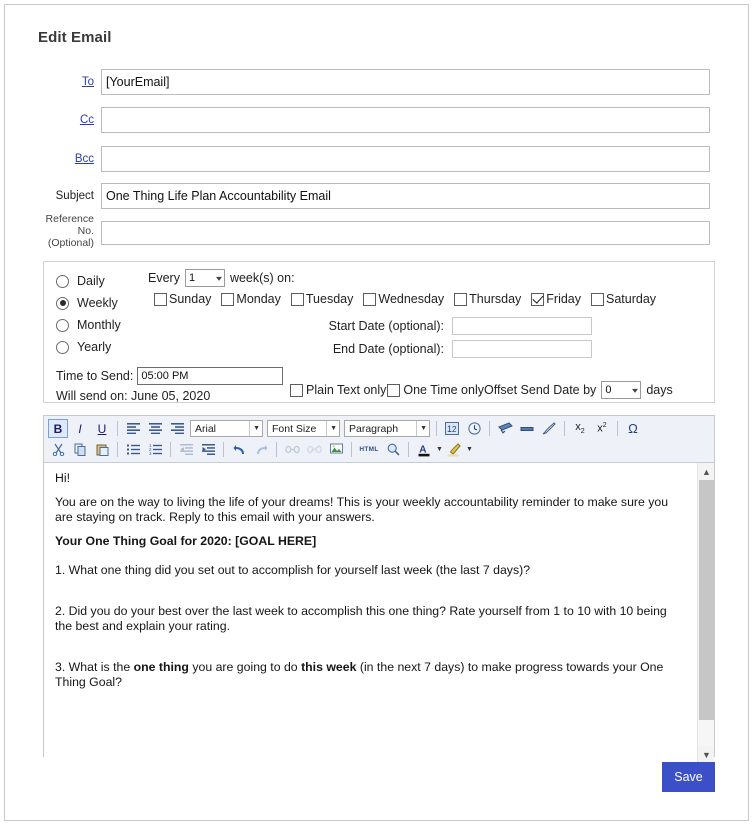 The image size is (753, 825). Describe the element at coordinates (218, 278) in the screenshot. I see `chevron-down-icon: ▾` at that location.